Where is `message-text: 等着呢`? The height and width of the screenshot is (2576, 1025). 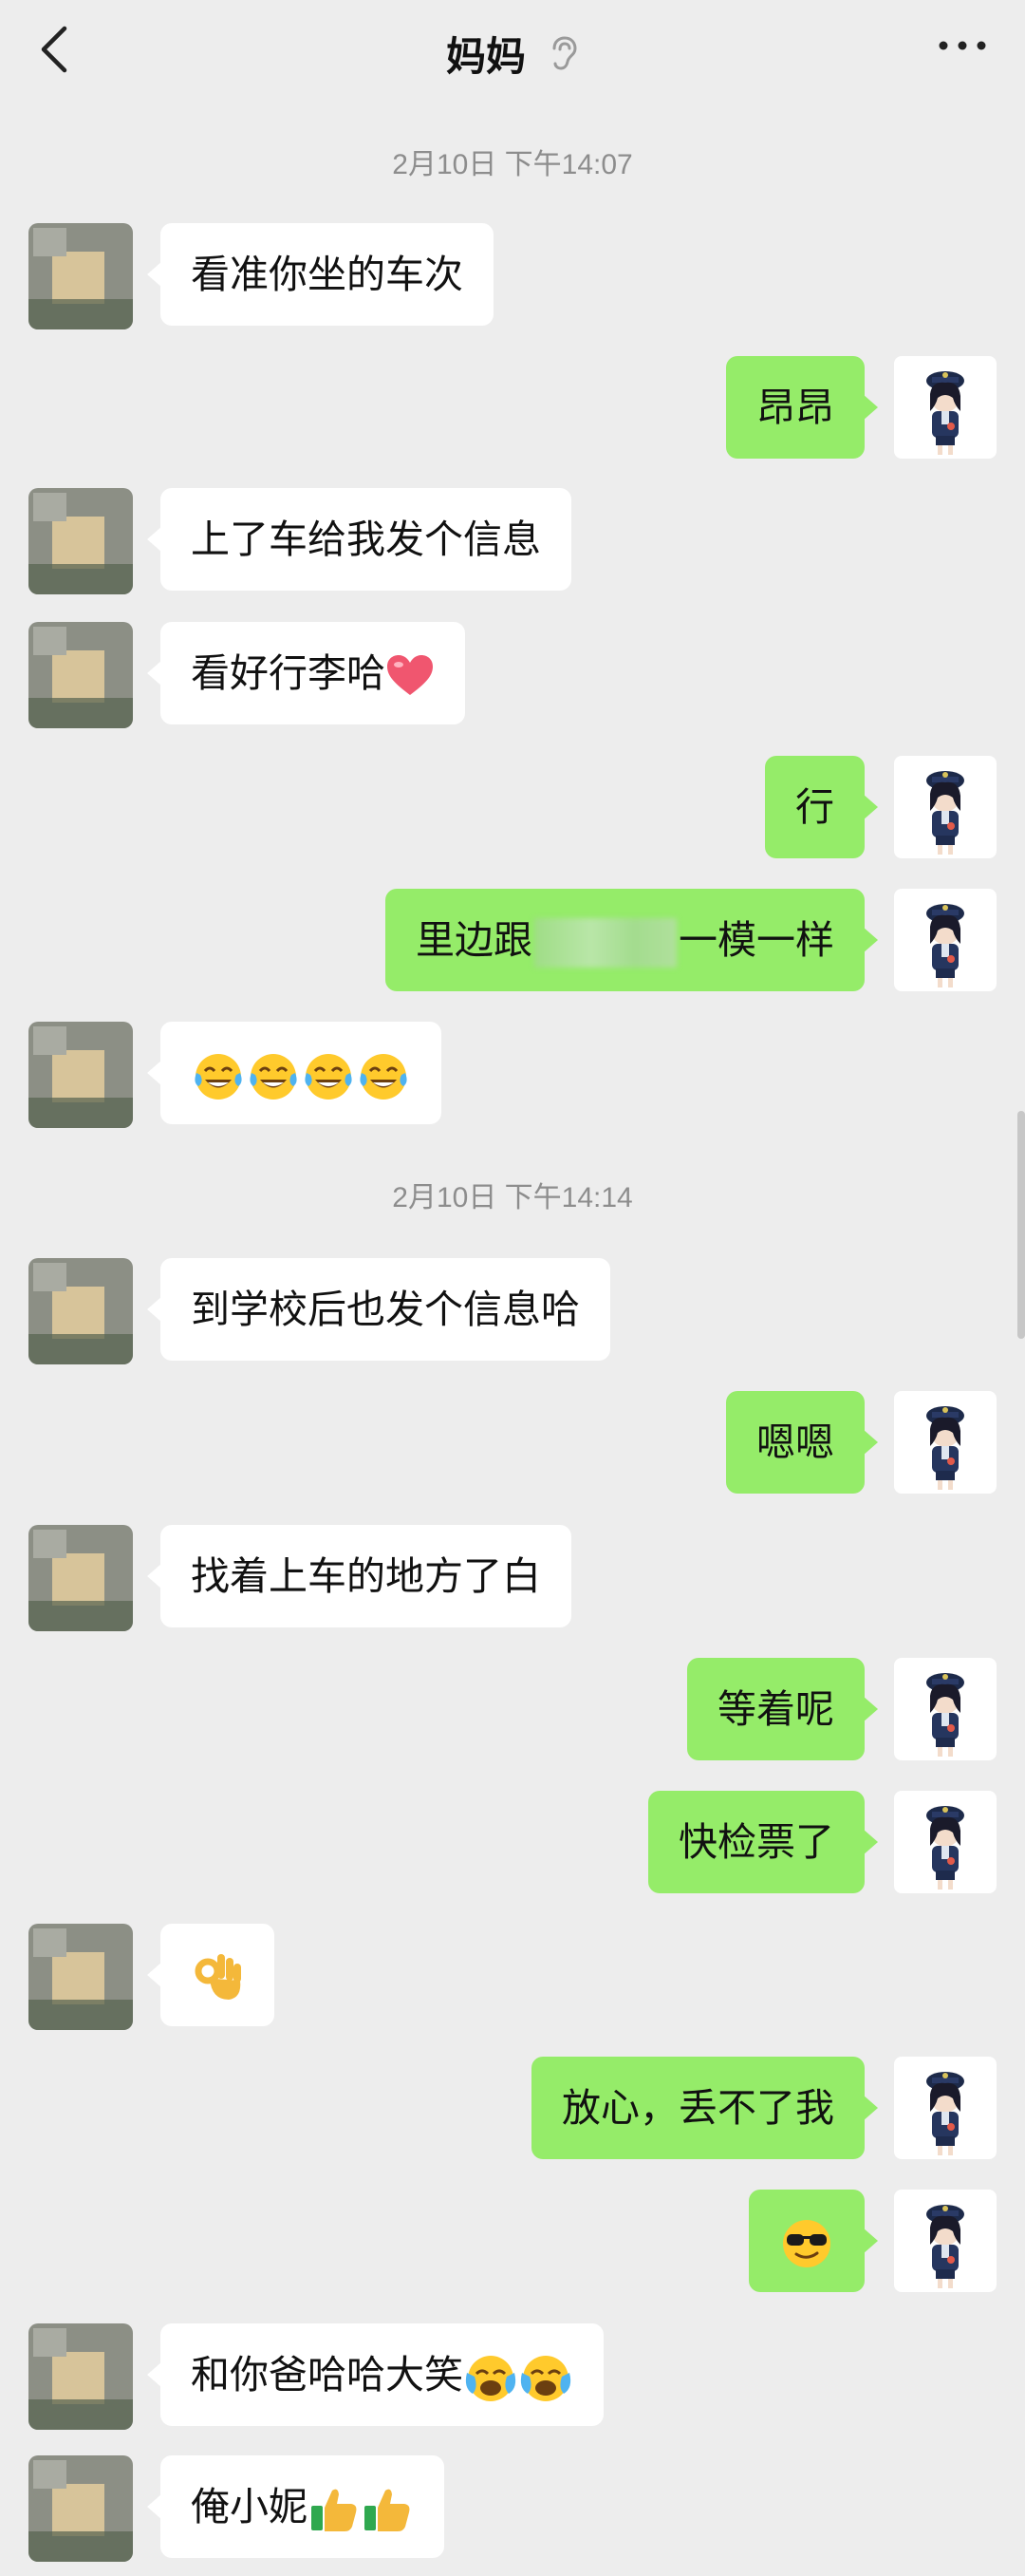
message-text: 等着呢 is located at coordinates (776, 1709).